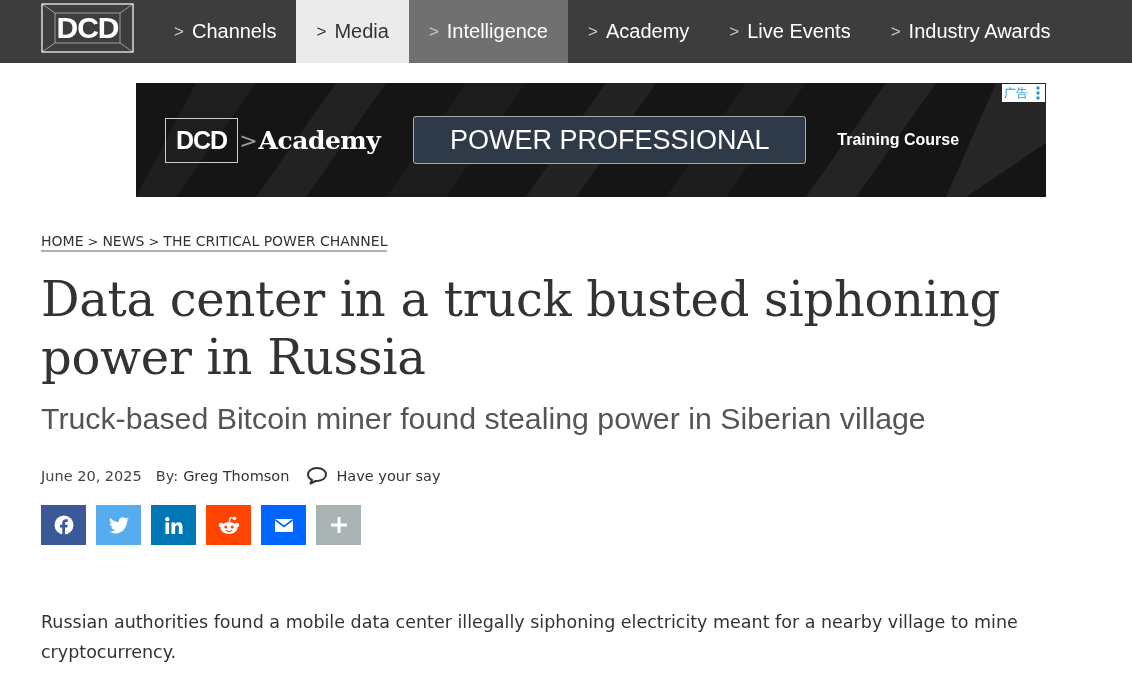 The height and width of the screenshot is (685, 1132). Describe the element at coordinates (118, 525) in the screenshot. I see `bird-icon` at that location.